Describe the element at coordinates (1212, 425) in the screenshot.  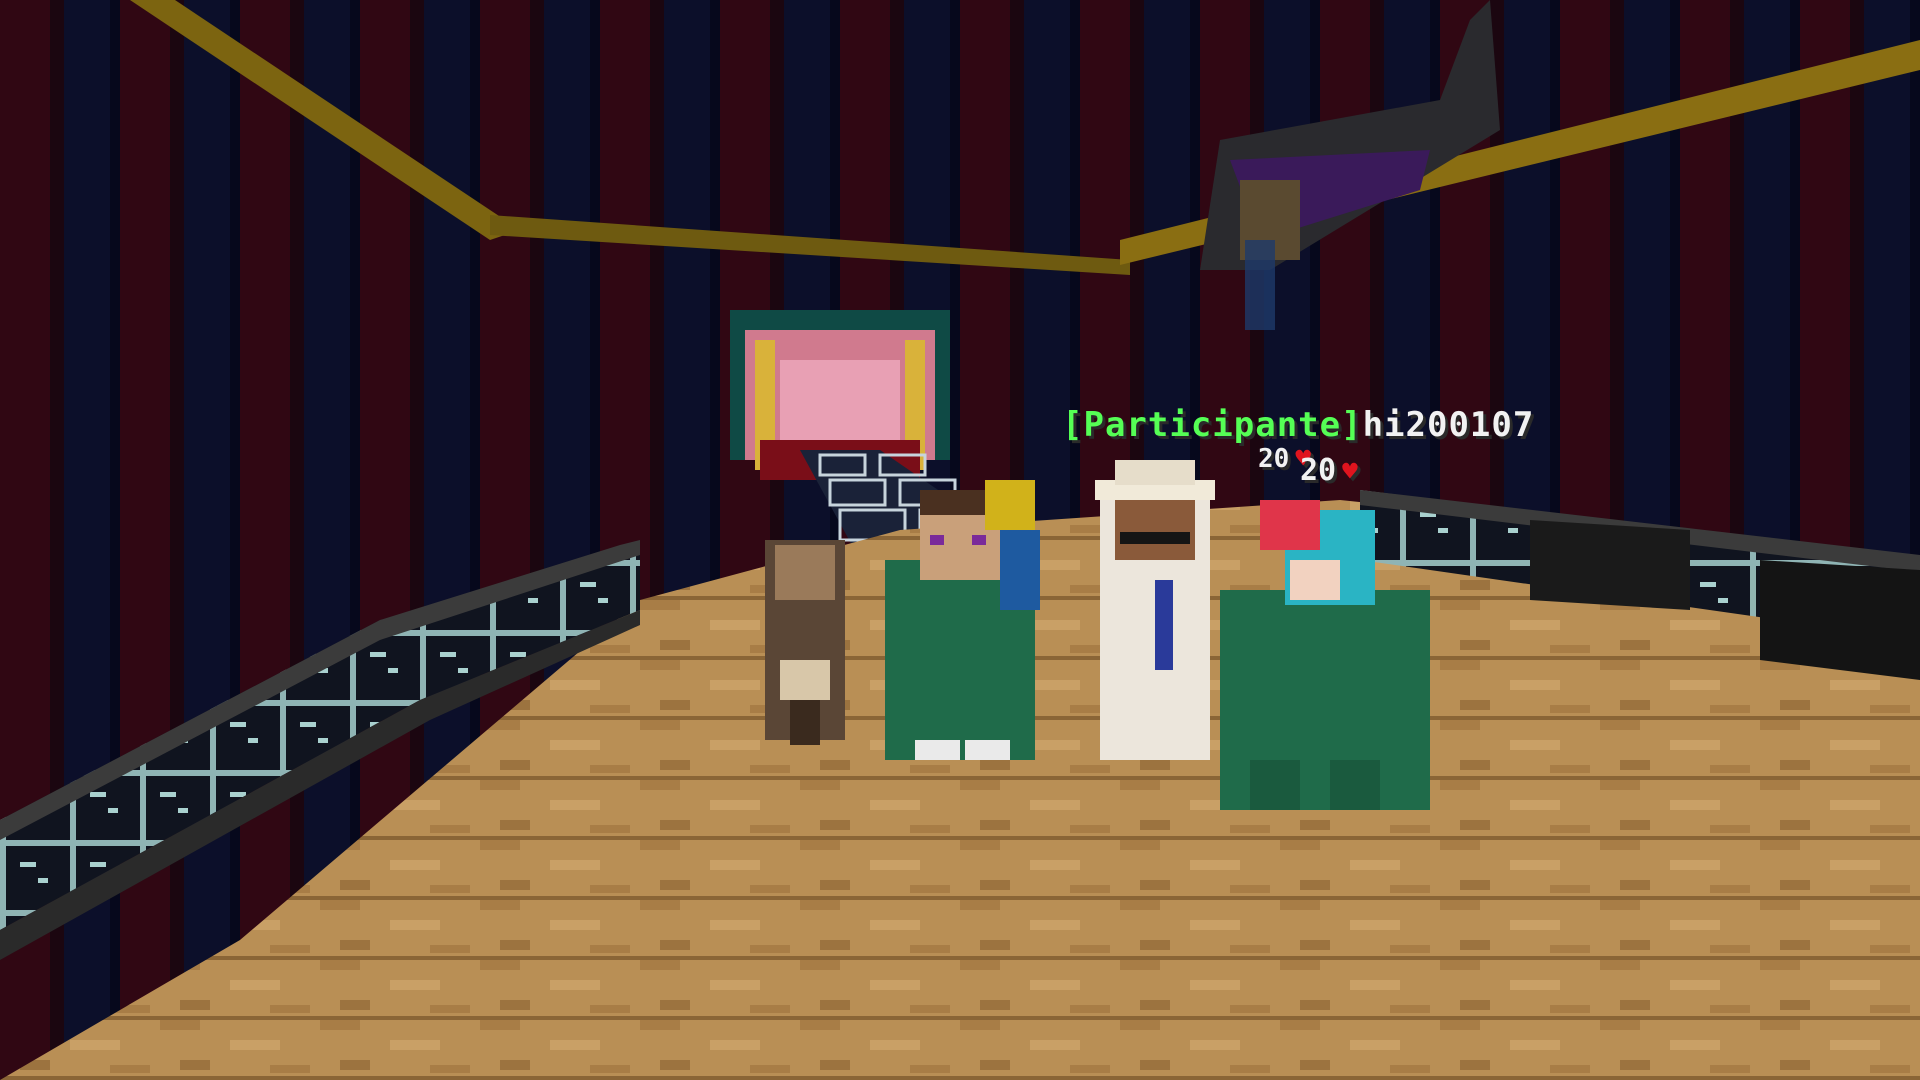
I see `rank-prefix: [Participante]` at that location.